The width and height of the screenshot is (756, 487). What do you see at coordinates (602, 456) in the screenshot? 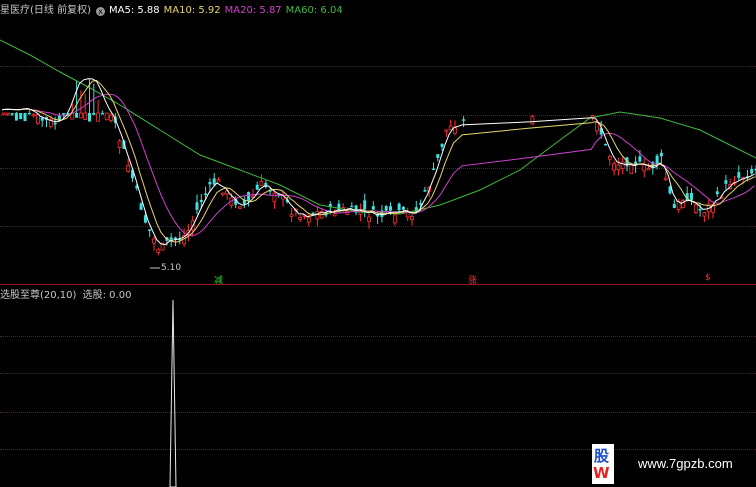
I see `logo-glyph-top: 股` at bounding box center [602, 456].